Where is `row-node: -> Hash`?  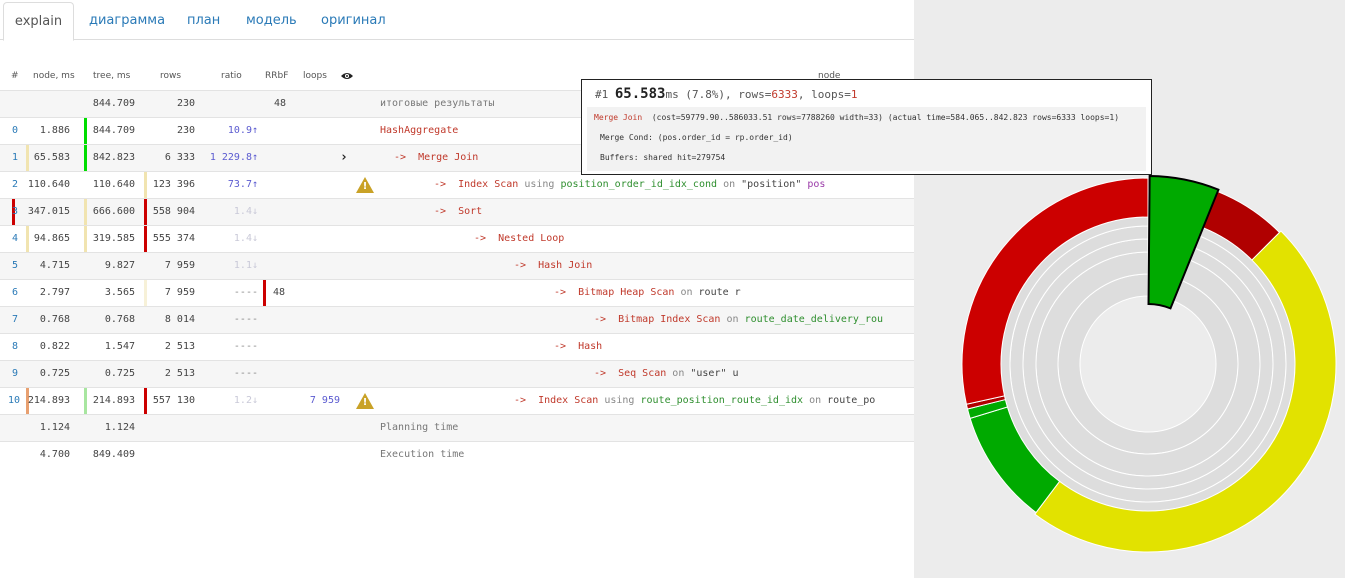
row-node: -> Hash is located at coordinates (578, 346).